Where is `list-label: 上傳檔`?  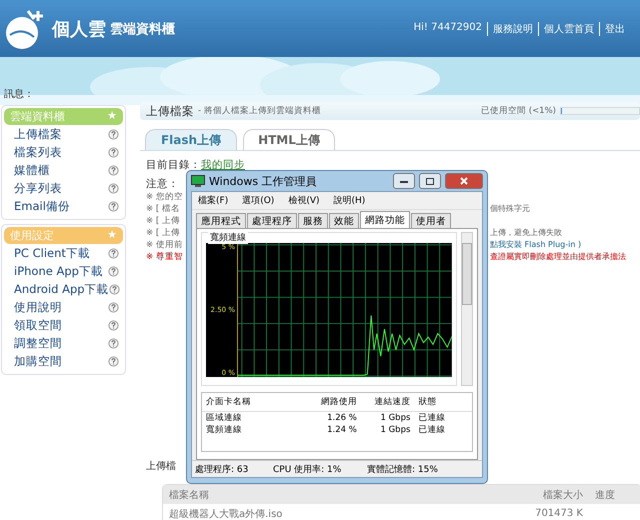
list-label: 上傳檔 is located at coordinates (161, 466).